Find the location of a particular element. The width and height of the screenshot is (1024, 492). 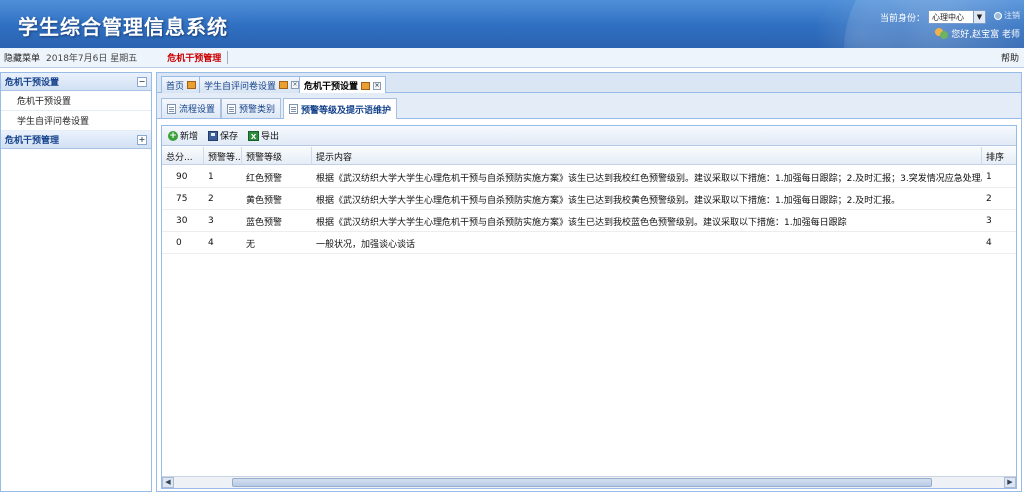

sidebar-item-questionnaire-settings: 学生自评问卷设置 is located at coordinates (76, 121).